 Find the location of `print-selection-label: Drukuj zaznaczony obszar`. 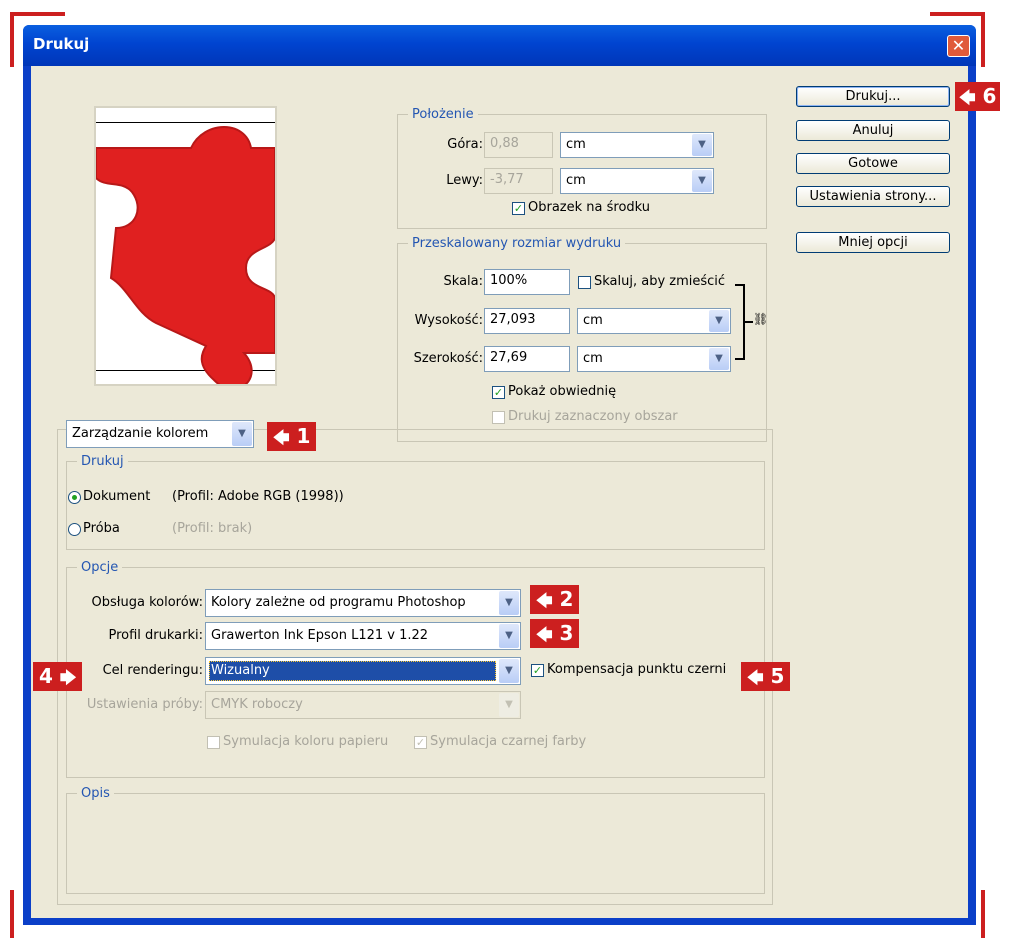

print-selection-label: Drukuj zaznaczony obszar is located at coordinates (593, 416).